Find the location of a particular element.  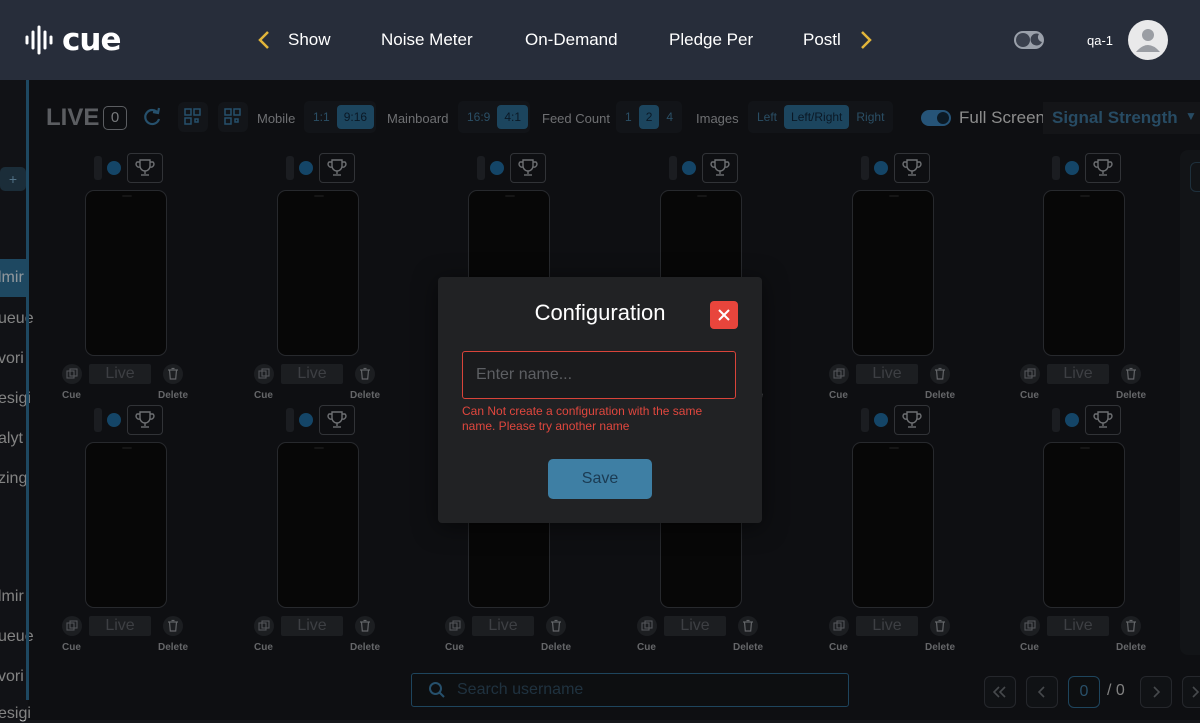

nav-item-show: Show is located at coordinates (309, 40).